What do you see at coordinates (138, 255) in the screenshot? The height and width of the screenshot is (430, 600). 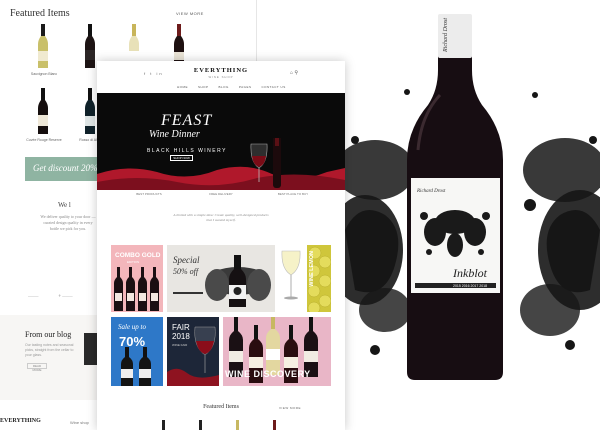 I see `combo-gold-label: COMBO GOLD` at bounding box center [138, 255].